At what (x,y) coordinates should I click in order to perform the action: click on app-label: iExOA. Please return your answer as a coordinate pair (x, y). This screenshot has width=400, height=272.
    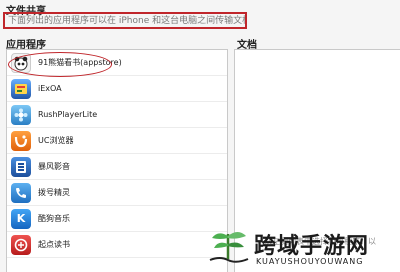
    Looking at the image, I should click on (50, 88).